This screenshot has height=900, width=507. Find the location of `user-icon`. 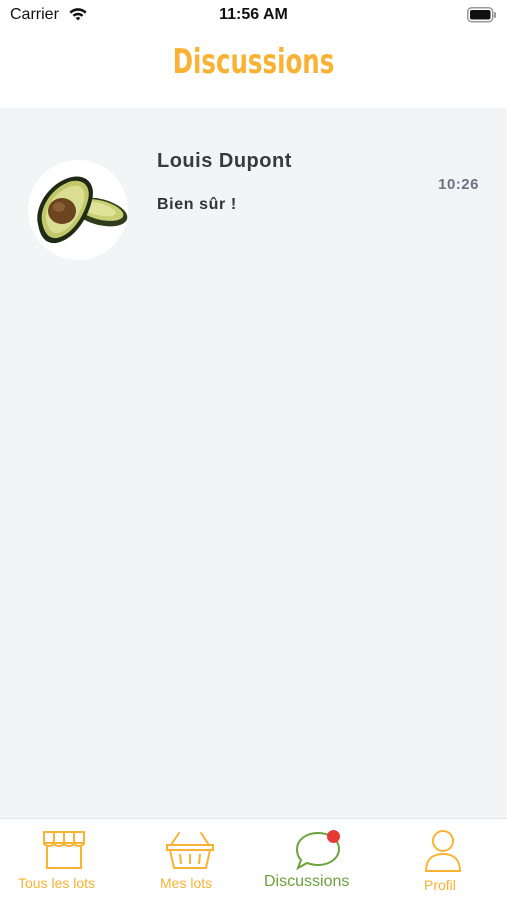

user-icon is located at coordinates (443, 851).